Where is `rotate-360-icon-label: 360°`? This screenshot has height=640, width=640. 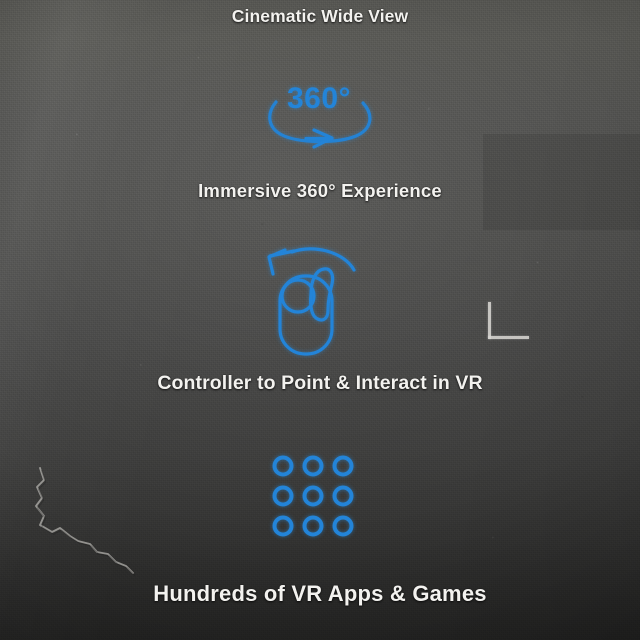 rotate-360-icon-label: 360° is located at coordinates (319, 98).